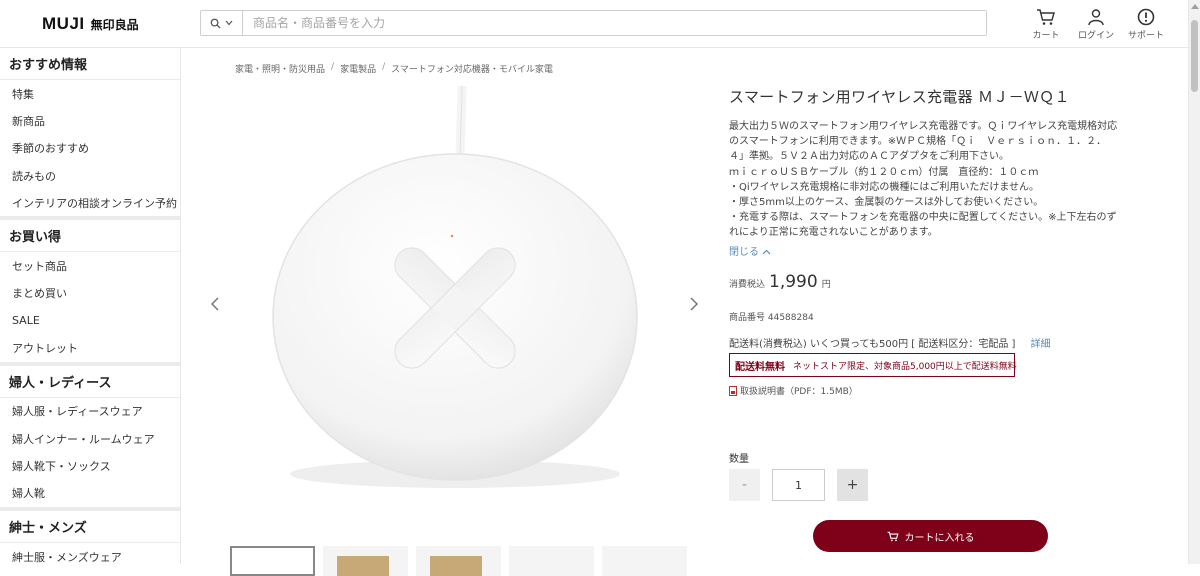  Describe the element at coordinates (90, 64) in the screenshot. I see `sidebar-section-title: おすすめ情報` at that location.